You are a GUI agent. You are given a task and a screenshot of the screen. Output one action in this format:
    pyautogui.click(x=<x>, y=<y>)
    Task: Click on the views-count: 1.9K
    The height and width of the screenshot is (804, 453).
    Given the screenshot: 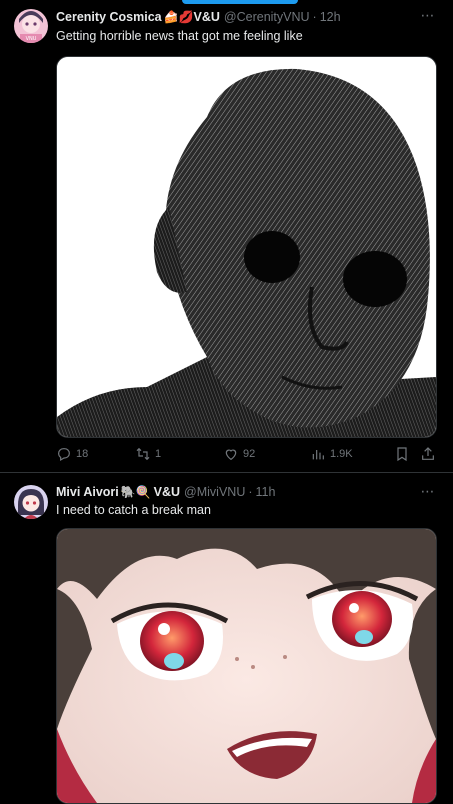 What is the action you would take?
    pyautogui.click(x=341, y=454)
    